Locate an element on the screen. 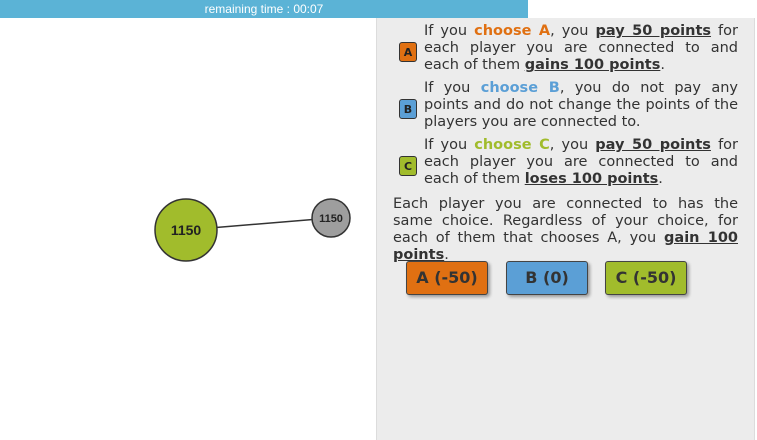 This screenshot has width=757, height=440. network-graph: 1150 1150 is located at coordinates (252, 230).